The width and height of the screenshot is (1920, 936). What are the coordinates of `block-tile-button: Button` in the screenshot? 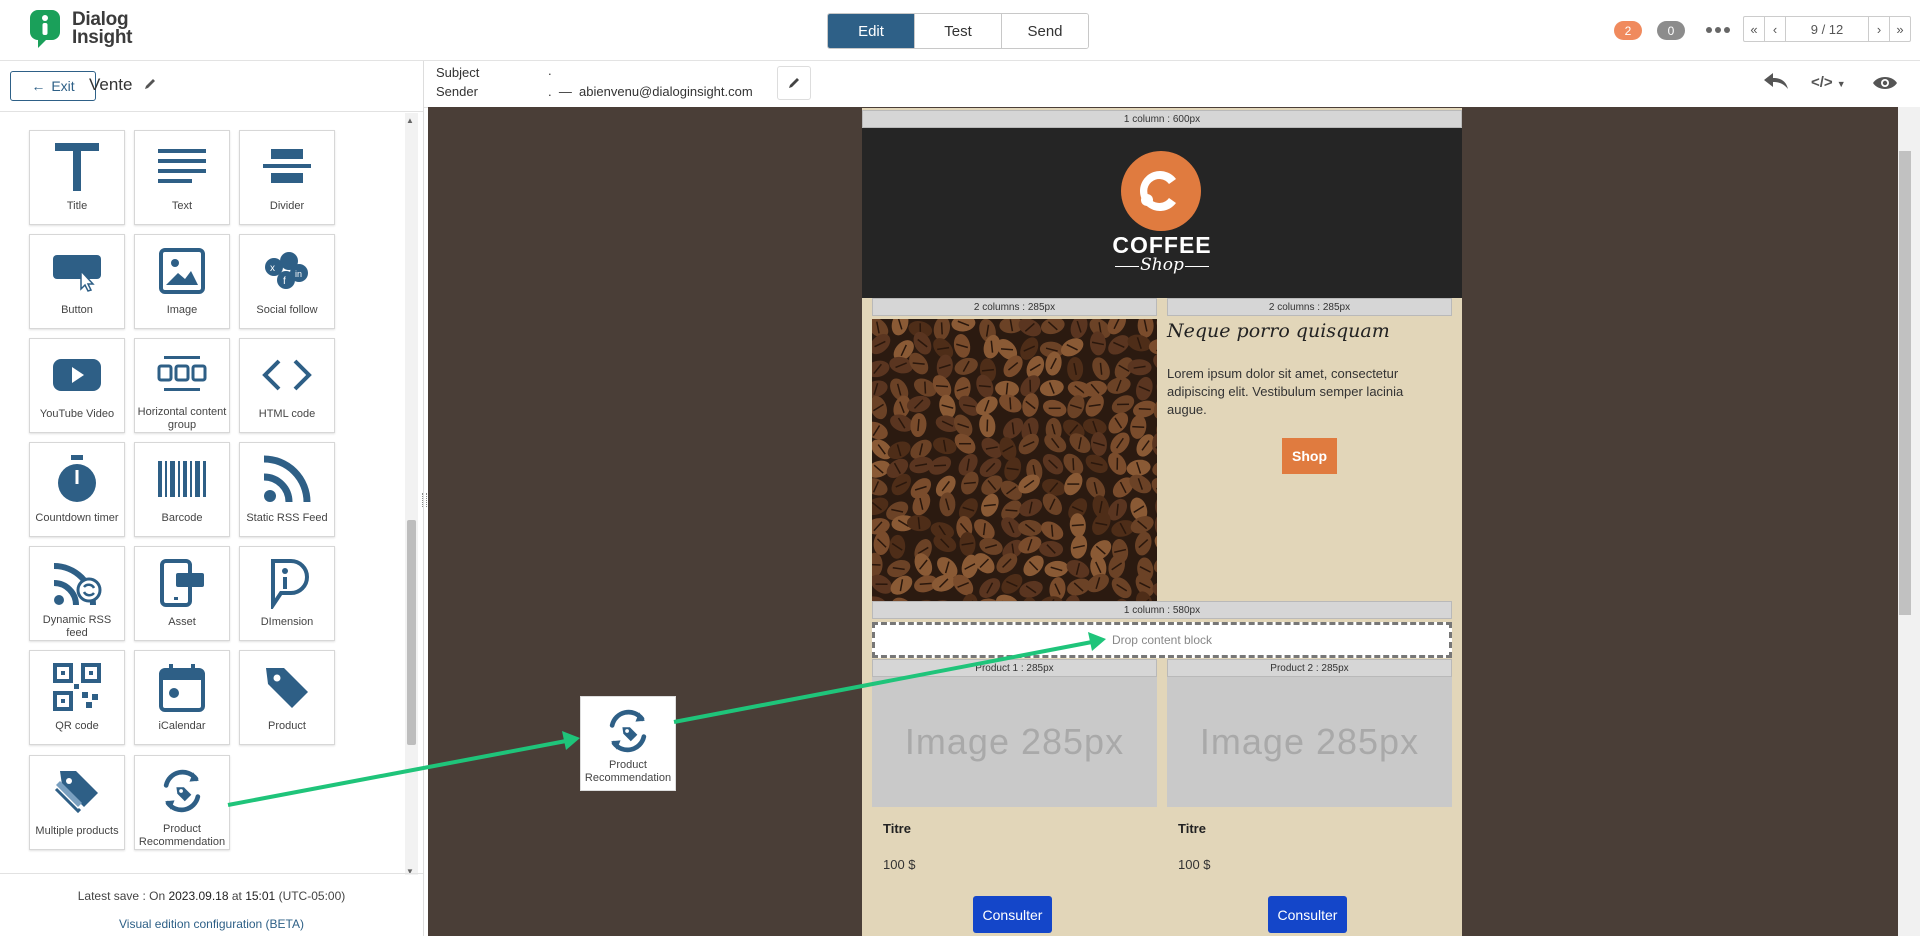 It's located at (77, 281).